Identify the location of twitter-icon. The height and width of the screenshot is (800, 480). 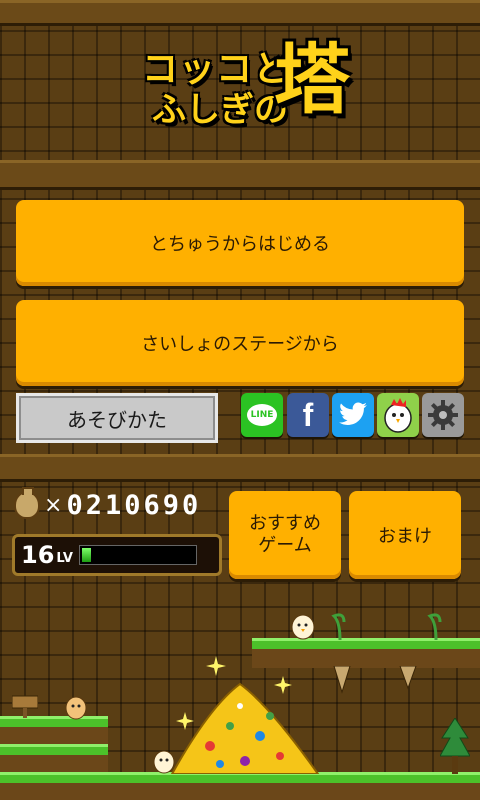
(353, 415).